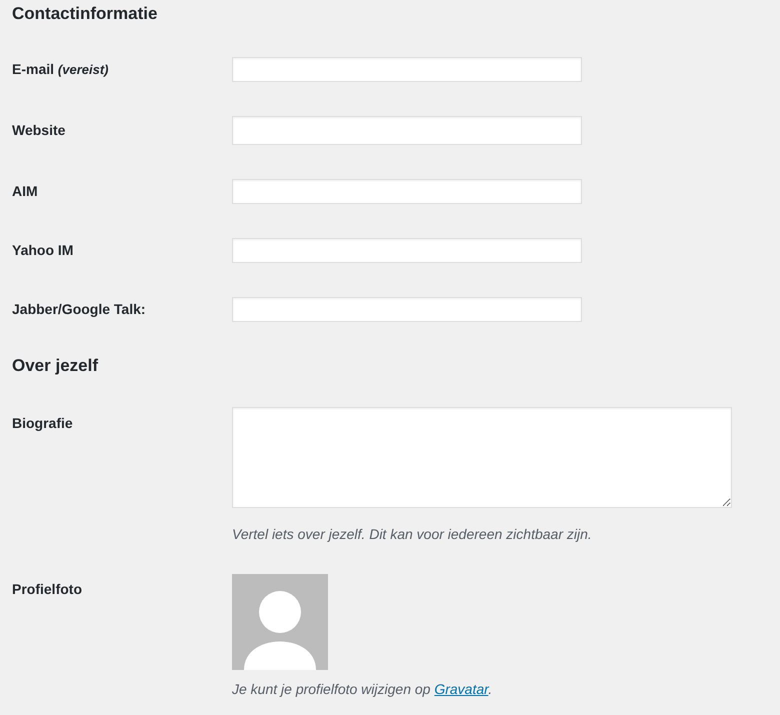 This screenshot has height=715, width=780. What do you see at coordinates (47, 589) in the screenshot?
I see `field-label: Profielfoto` at bounding box center [47, 589].